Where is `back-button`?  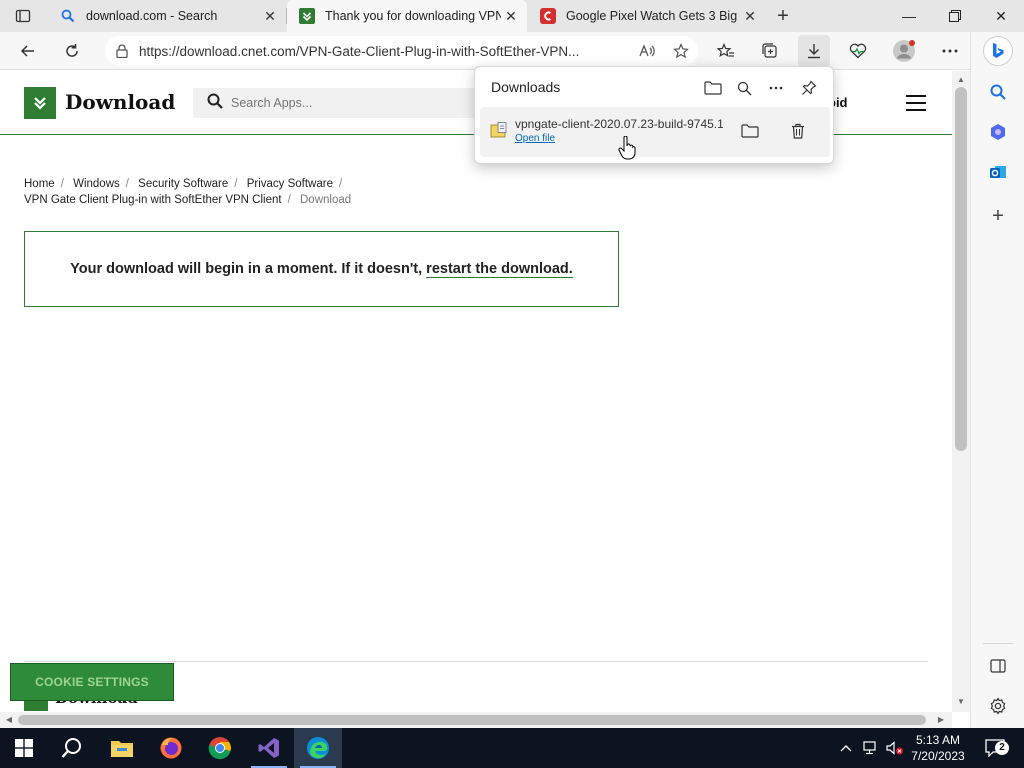
back-button is located at coordinates (28, 51).